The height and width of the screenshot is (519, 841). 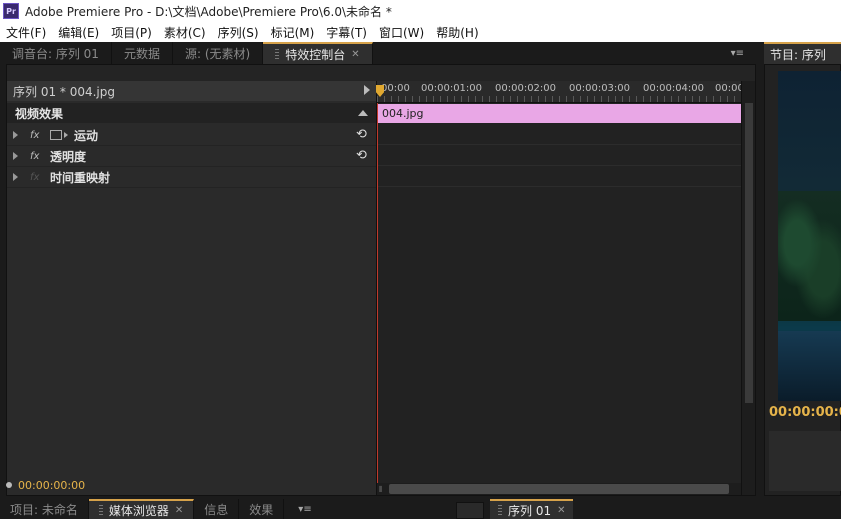 What do you see at coordinates (381, 490) in the screenshot?
I see `scroll-left-icon: ⦀` at bounding box center [381, 490].